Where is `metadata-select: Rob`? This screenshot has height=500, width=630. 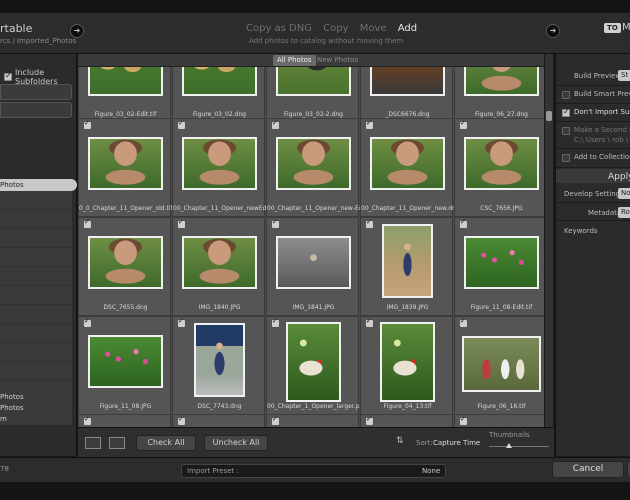
metadata-select: Rob is located at coordinates (624, 212).